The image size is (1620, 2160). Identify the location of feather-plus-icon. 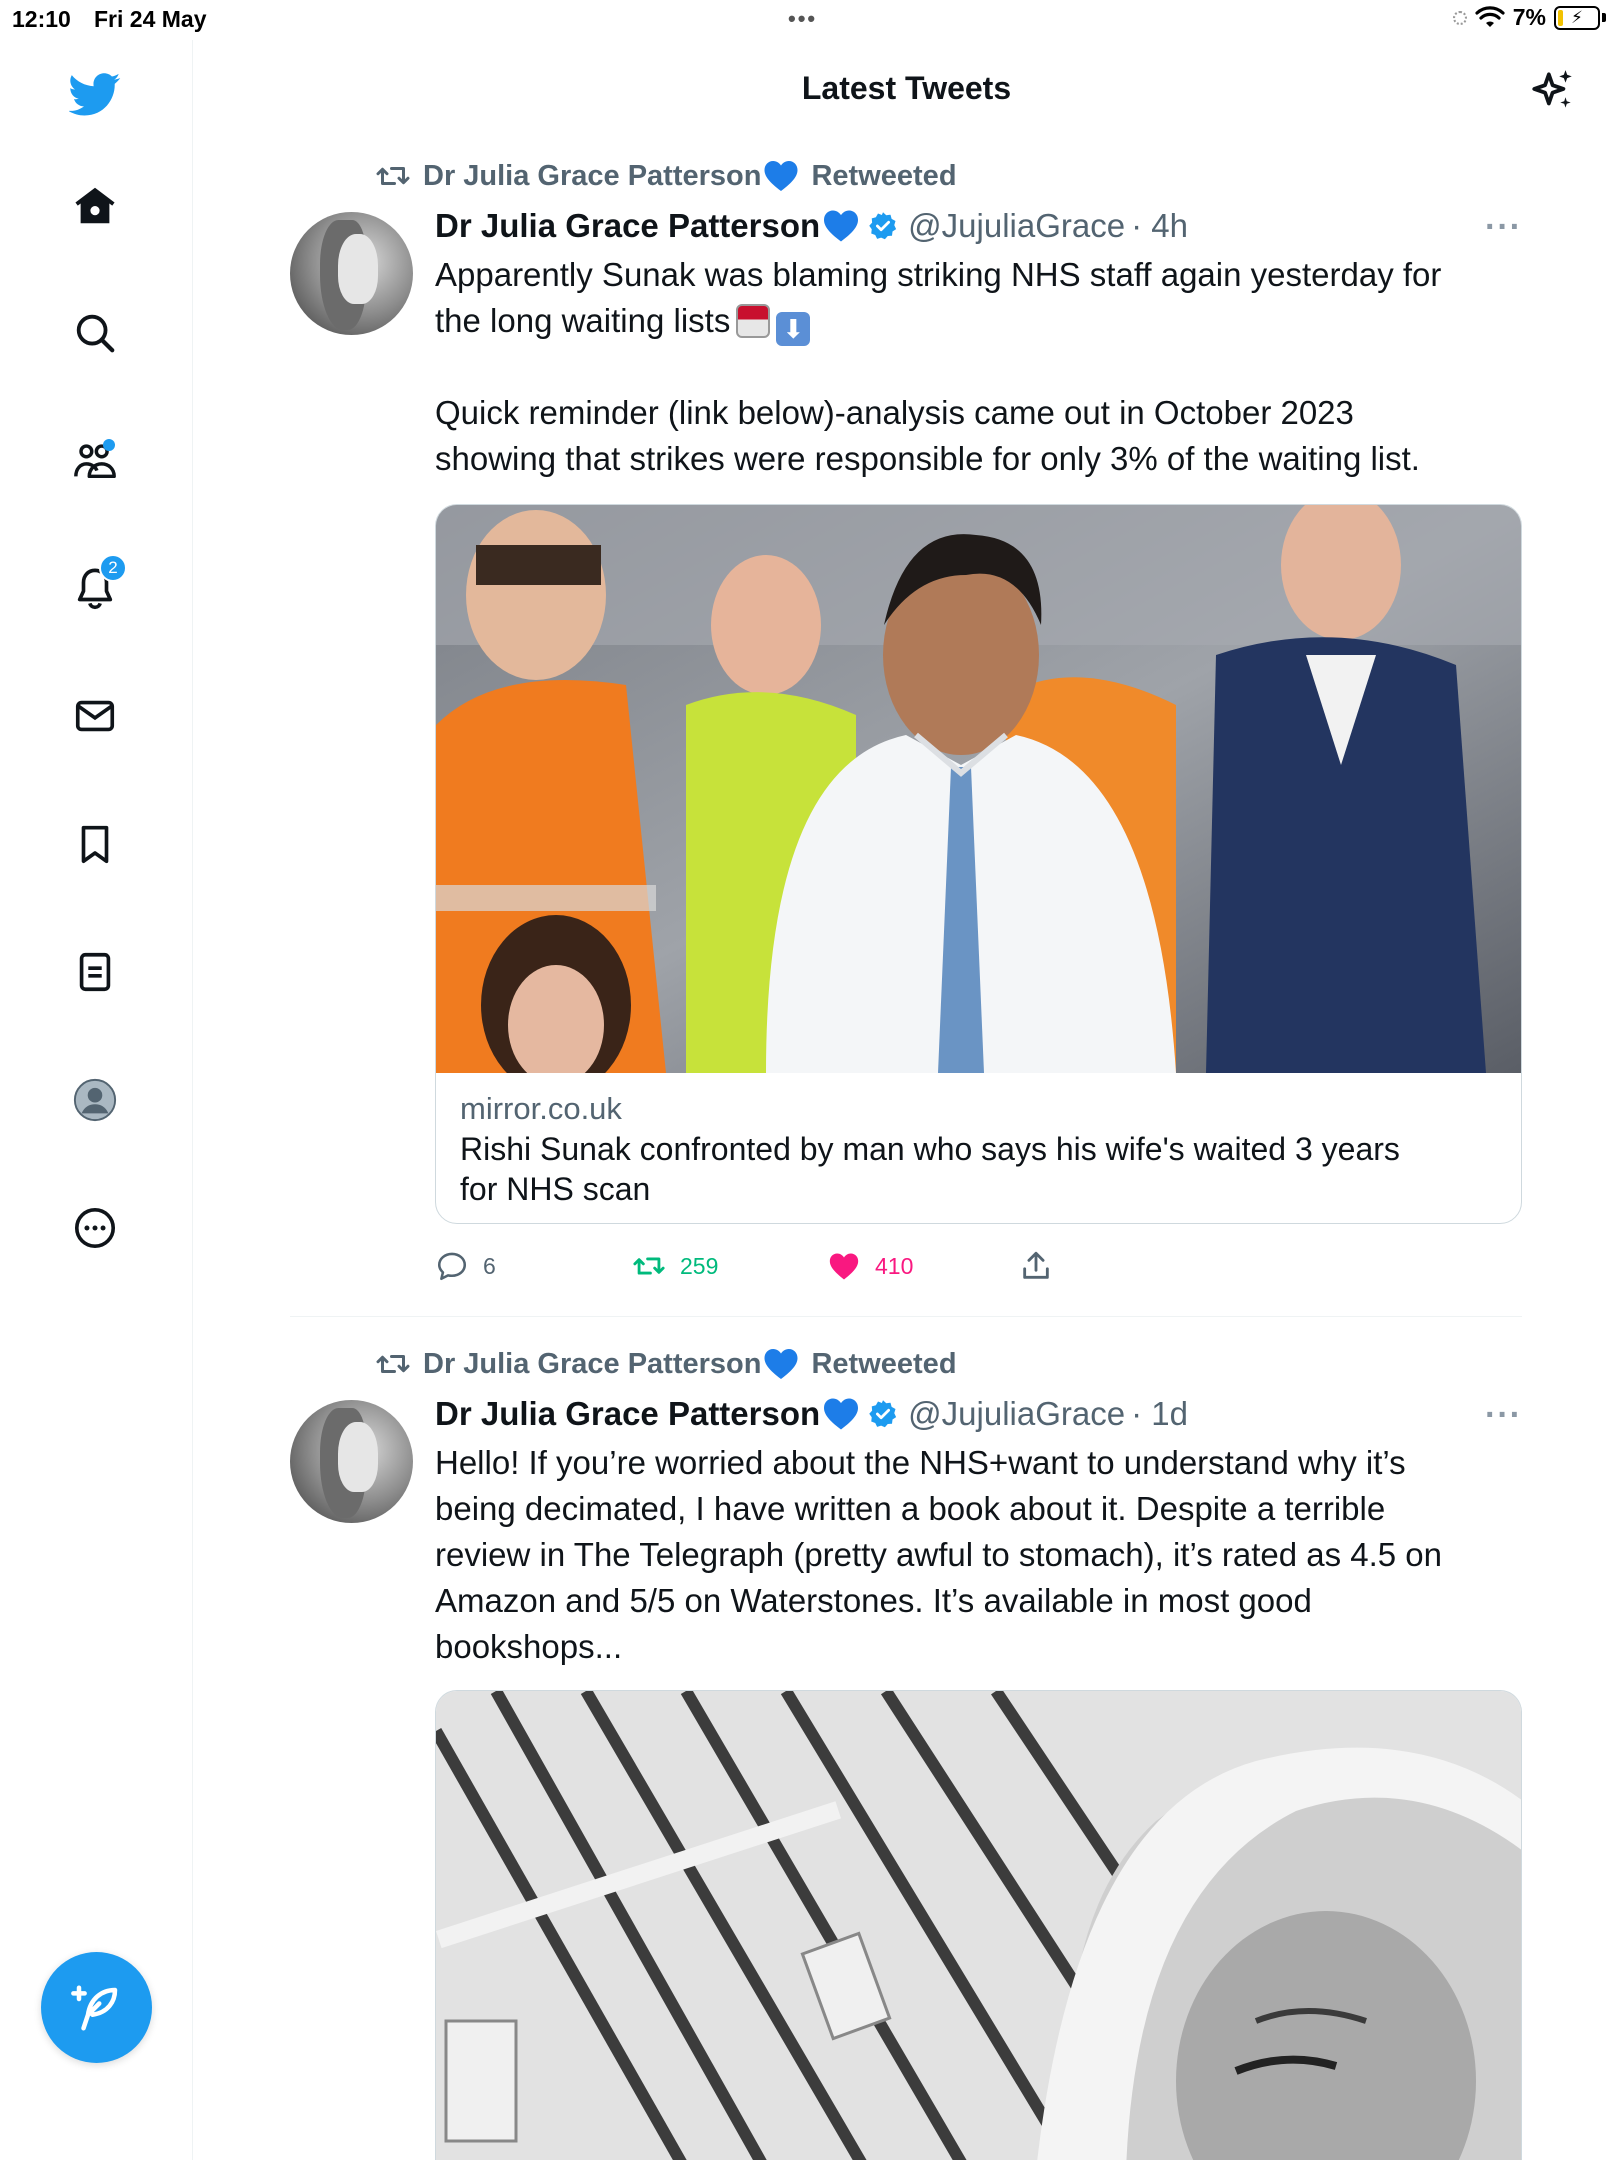
(93, 2007).